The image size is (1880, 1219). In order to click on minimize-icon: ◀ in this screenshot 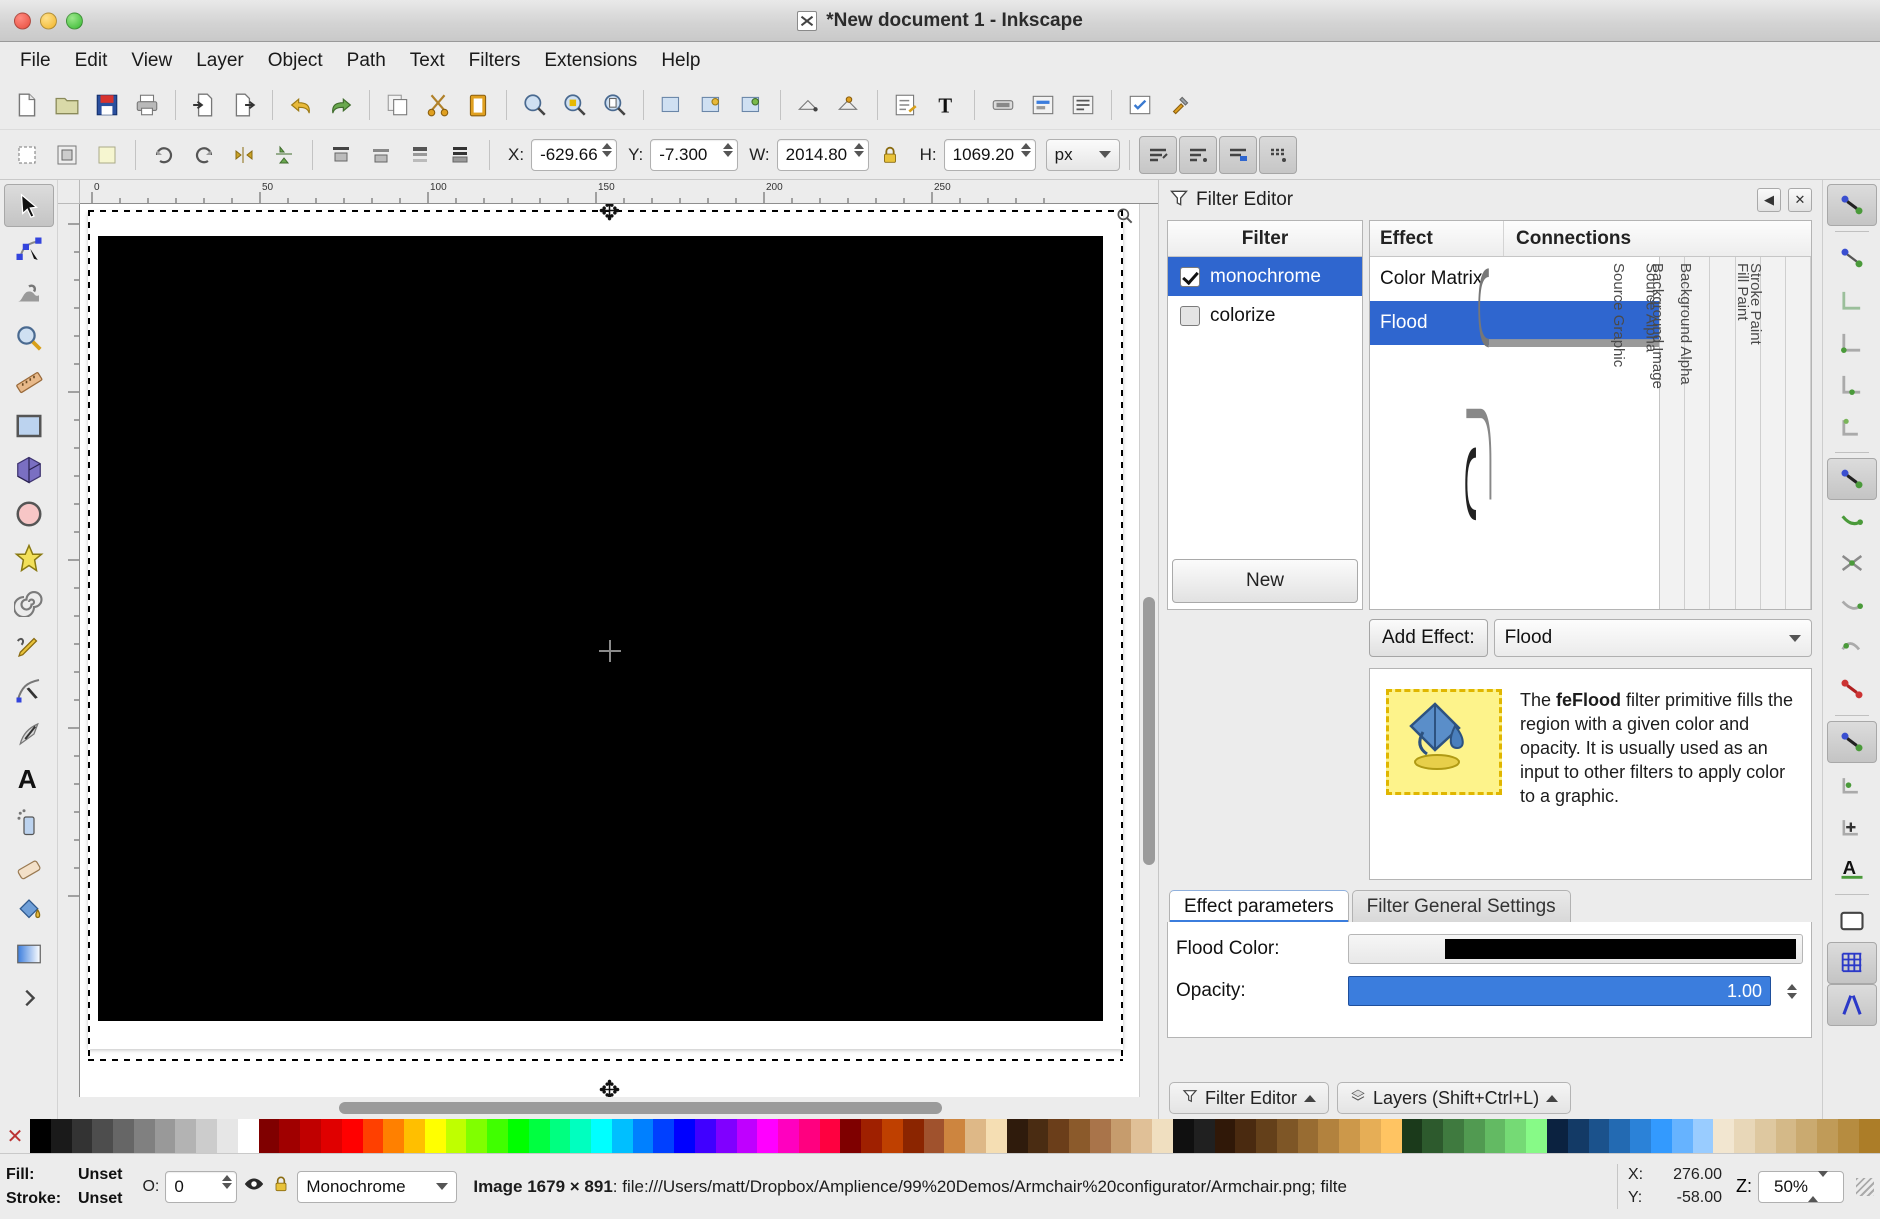, I will do `click(1769, 200)`.